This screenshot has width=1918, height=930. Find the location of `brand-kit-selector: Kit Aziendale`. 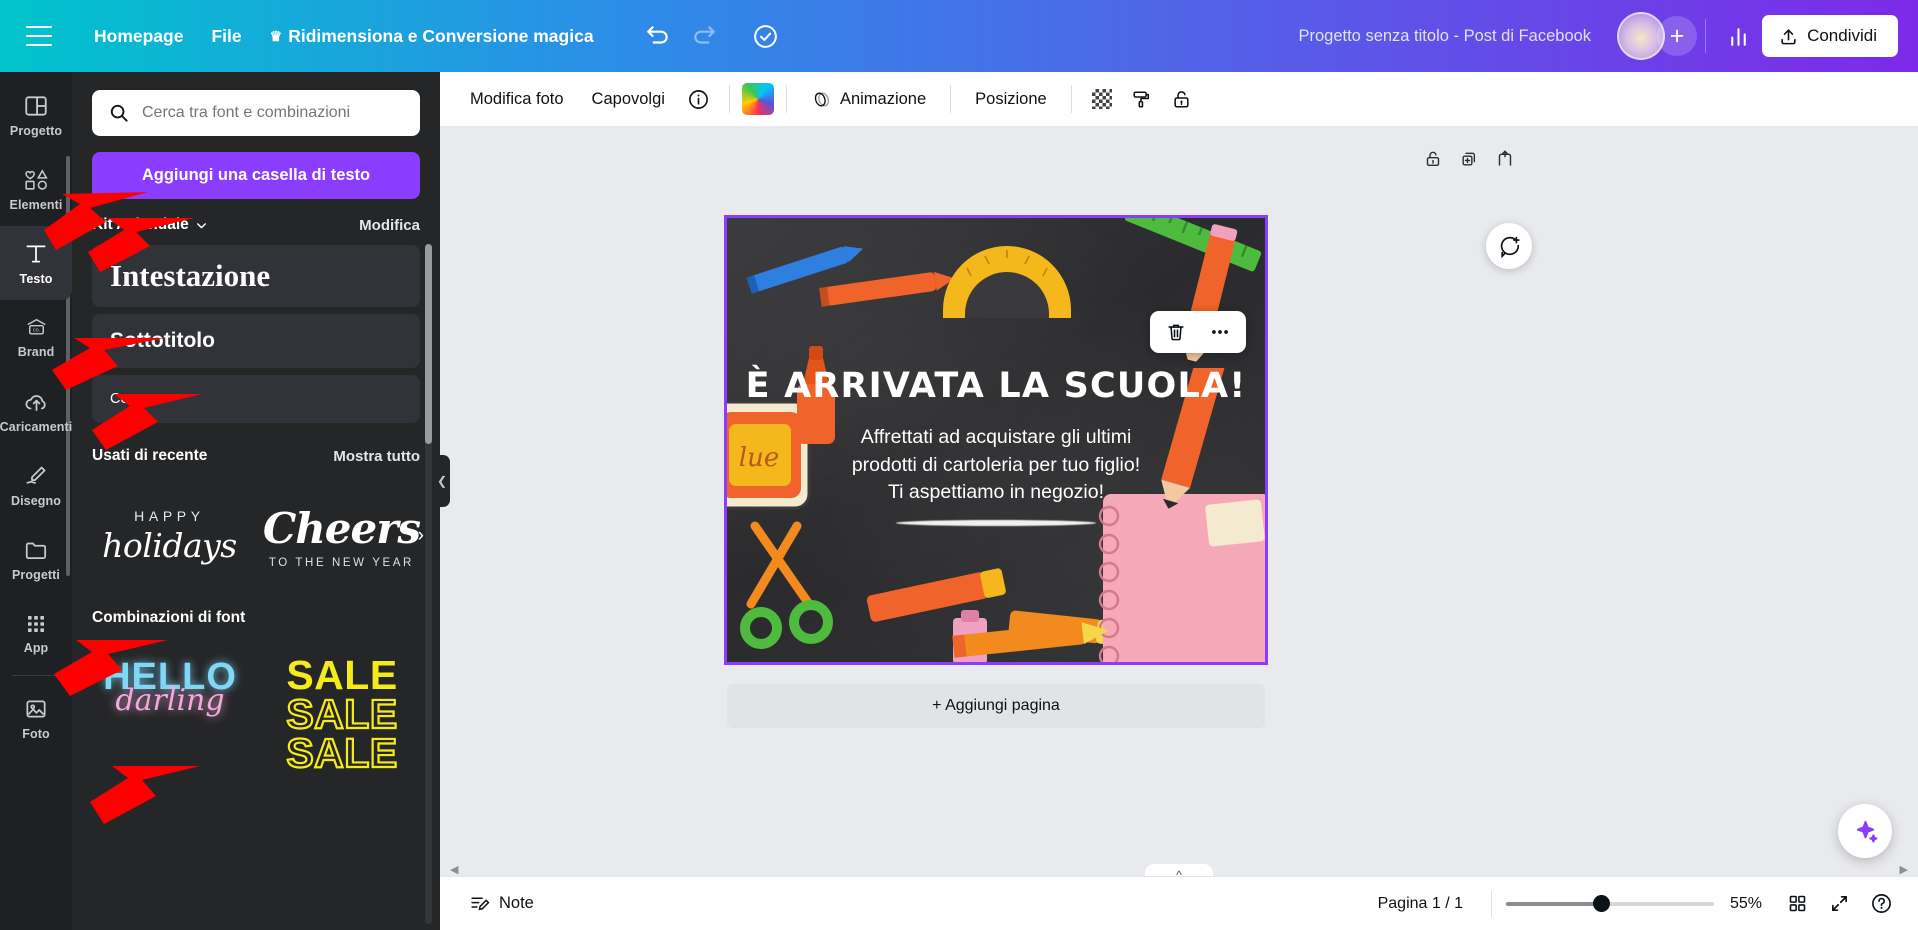

brand-kit-selector: Kit Aziendale is located at coordinates (150, 225).